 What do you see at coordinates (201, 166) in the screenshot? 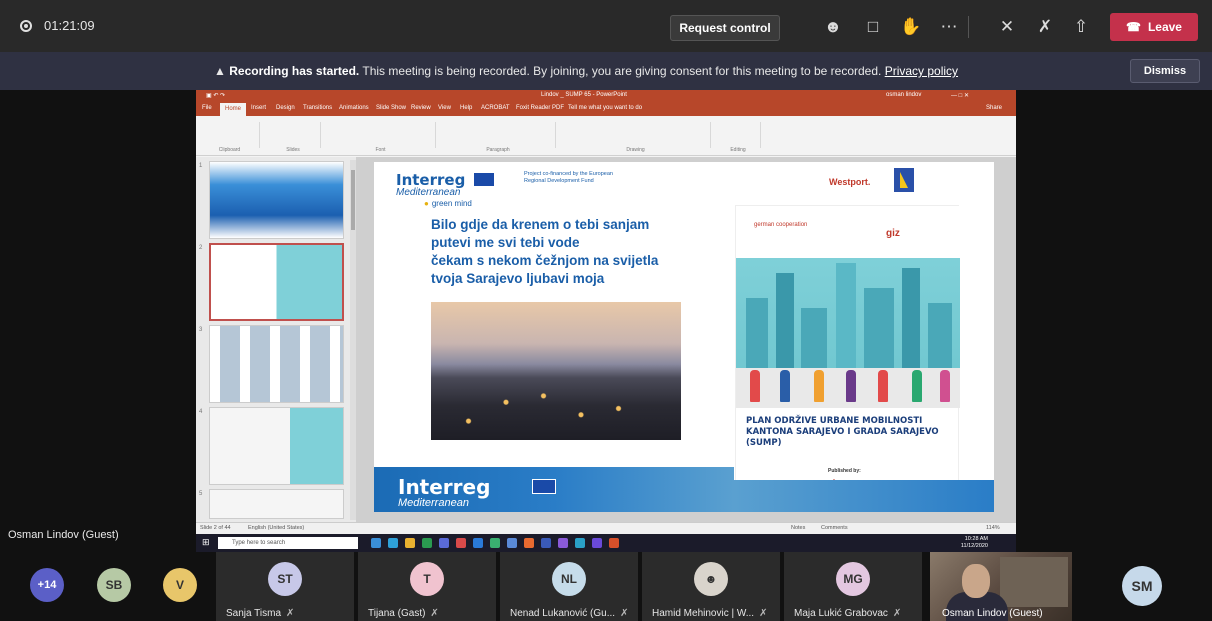
I see `thumb-number: 1` at bounding box center [201, 166].